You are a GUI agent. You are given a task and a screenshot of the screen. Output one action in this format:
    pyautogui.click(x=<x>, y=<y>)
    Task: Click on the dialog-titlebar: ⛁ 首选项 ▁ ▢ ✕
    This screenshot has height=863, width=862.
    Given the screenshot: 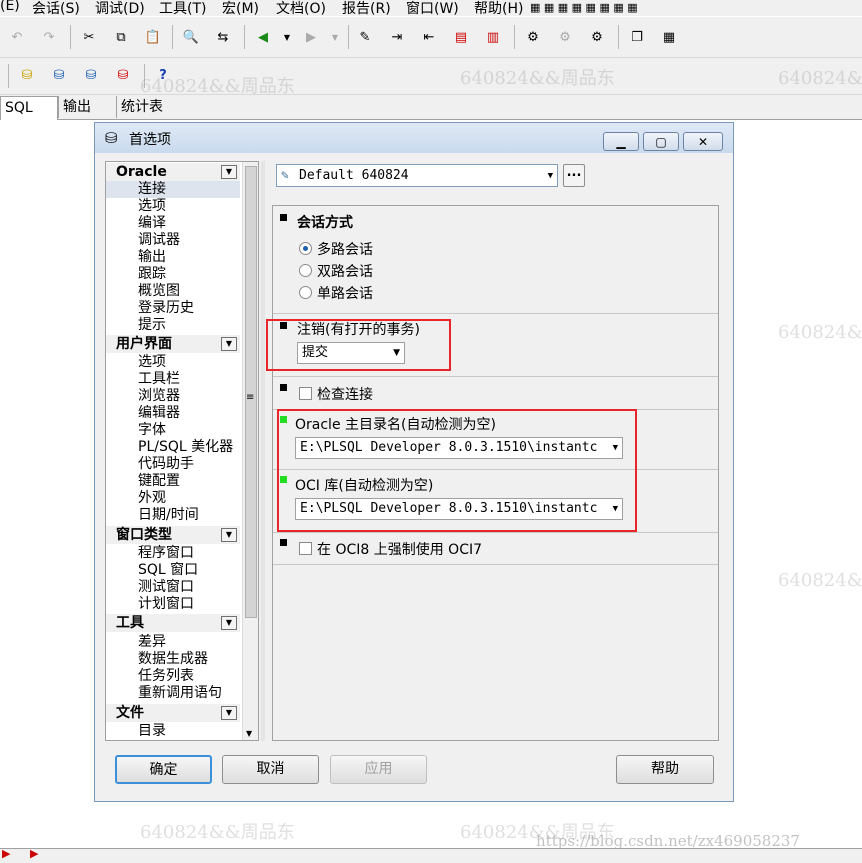 What is the action you would take?
    pyautogui.click(x=414, y=138)
    